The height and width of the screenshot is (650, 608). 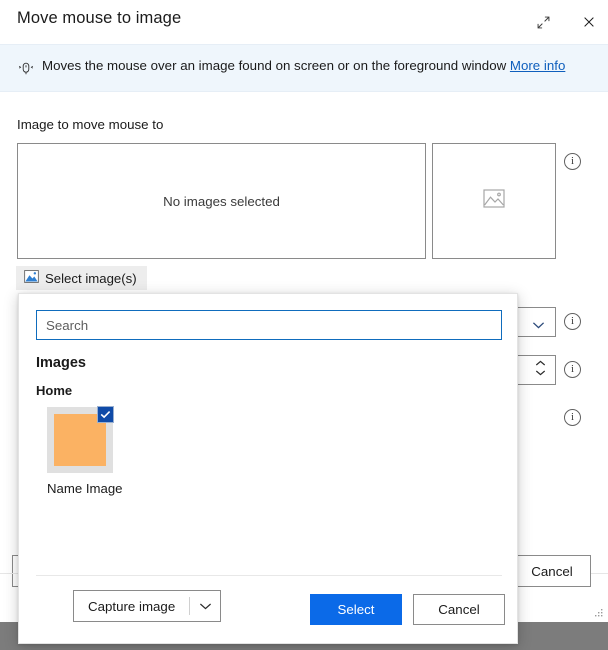 I want to click on capture-image-label: Capture image, so click(x=132, y=606).